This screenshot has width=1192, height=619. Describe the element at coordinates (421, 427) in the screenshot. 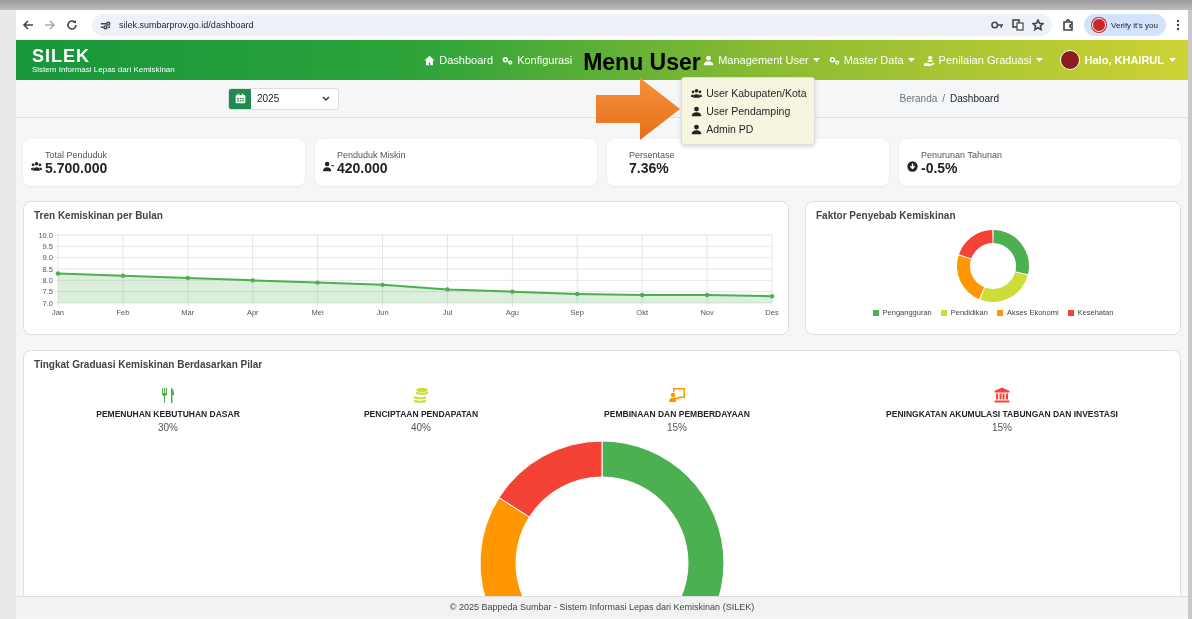

I see `pillar-value: 40%` at that location.